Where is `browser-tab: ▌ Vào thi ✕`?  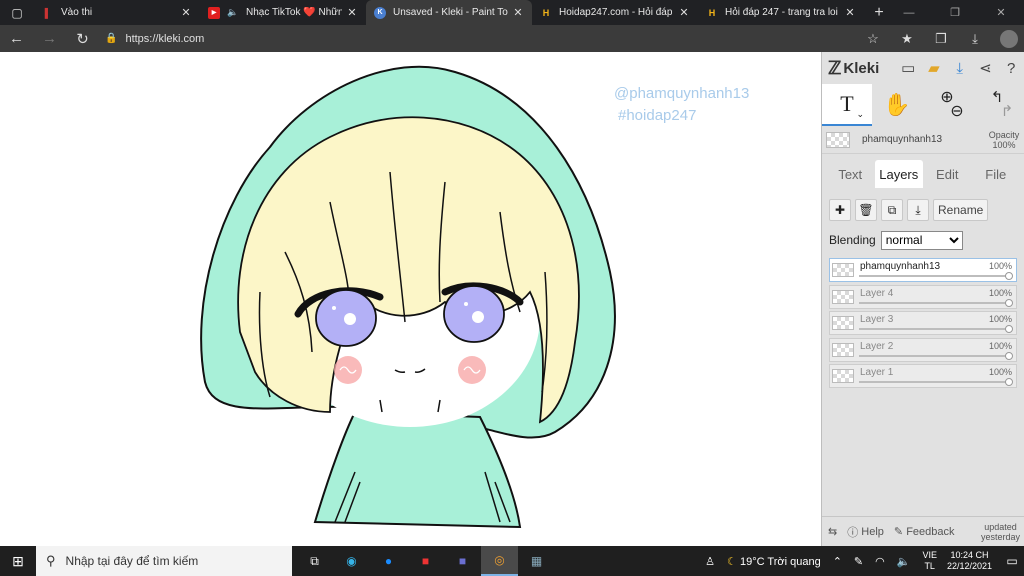
browser-tab: ▌ Vào thi ✕ is located at coordinates (117, 12).